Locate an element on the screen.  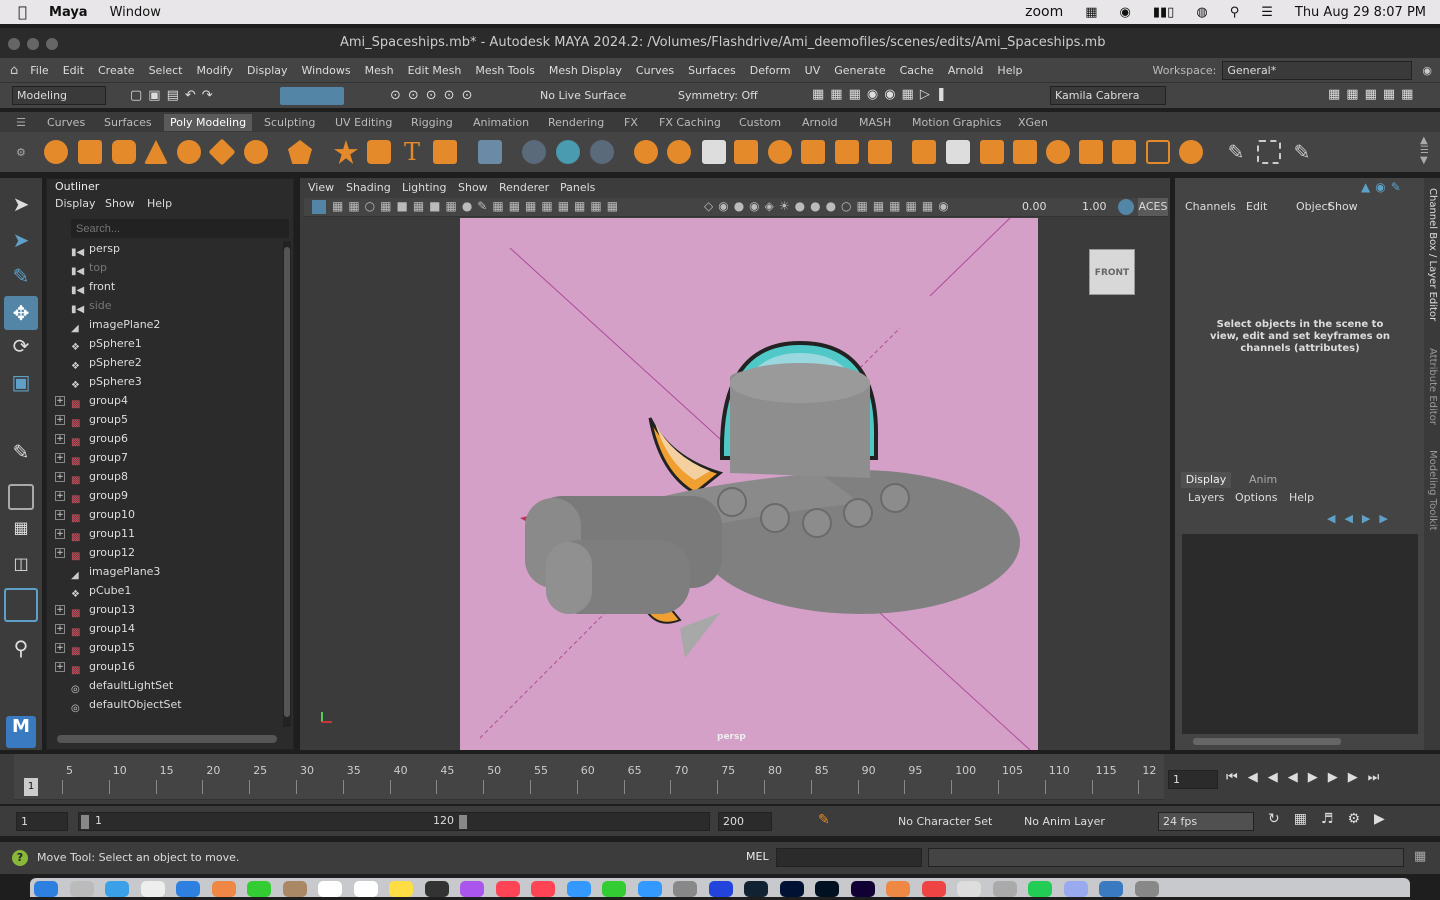
menu-modify: Modify is located at coordinates (215, 70).